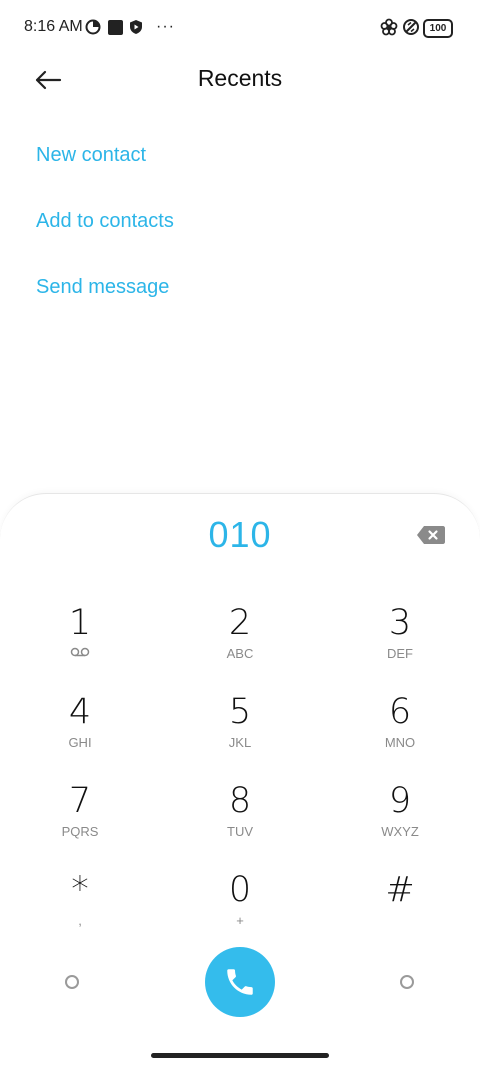  Describe the element at coordinates (91, 155) in the screenshot. I see `new-contact-link: New contact` at that location.